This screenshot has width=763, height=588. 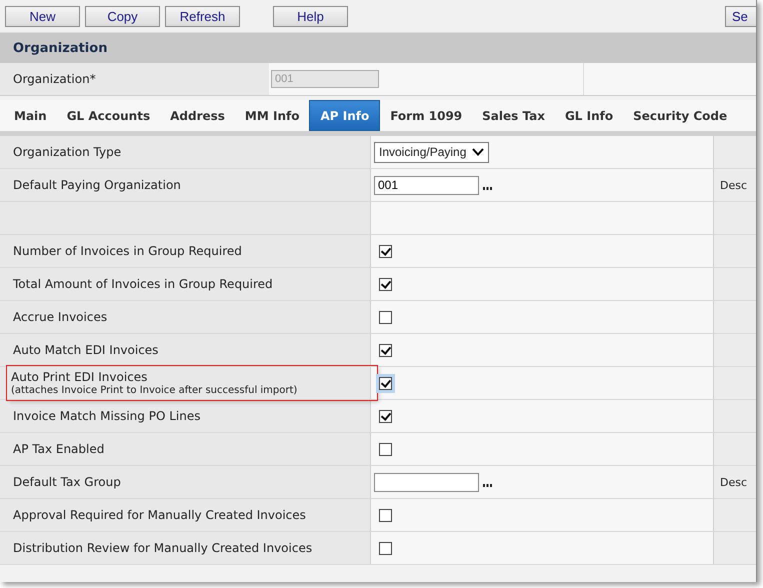 What do you see at coordinates (478, 152) in the screenshot?
I see `chevron-down-icon` at bounding box center [478, 152].